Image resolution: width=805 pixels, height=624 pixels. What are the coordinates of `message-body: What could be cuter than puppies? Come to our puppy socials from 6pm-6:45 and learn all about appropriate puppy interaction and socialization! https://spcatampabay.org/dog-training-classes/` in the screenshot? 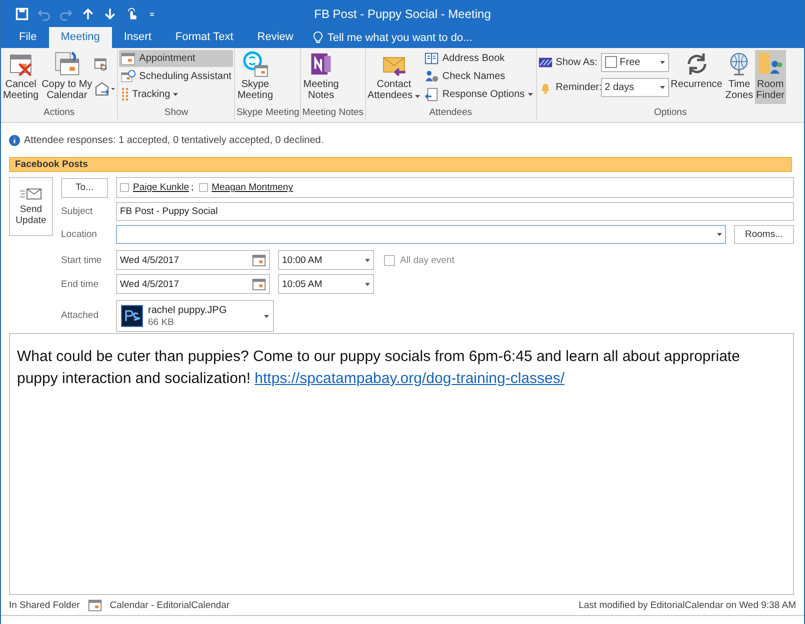 It's located at (379, 368).